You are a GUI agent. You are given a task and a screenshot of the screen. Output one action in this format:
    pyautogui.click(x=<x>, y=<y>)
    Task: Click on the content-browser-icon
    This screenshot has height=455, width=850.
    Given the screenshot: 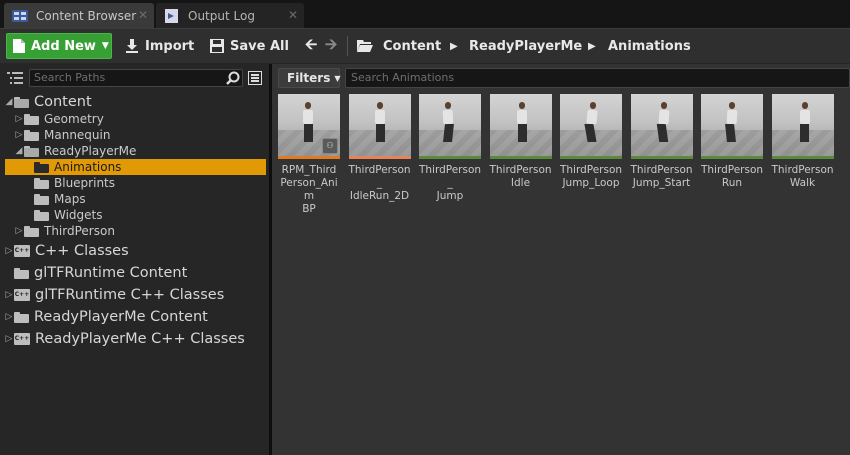 What is the action you would take?
    pyautogui.click(x=20, y=15)
    